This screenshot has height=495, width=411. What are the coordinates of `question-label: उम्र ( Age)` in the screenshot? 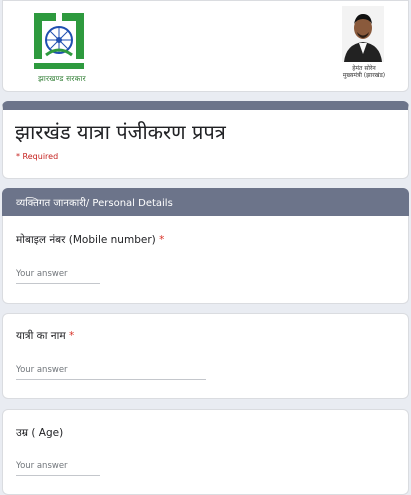 It's located at (39, 433).